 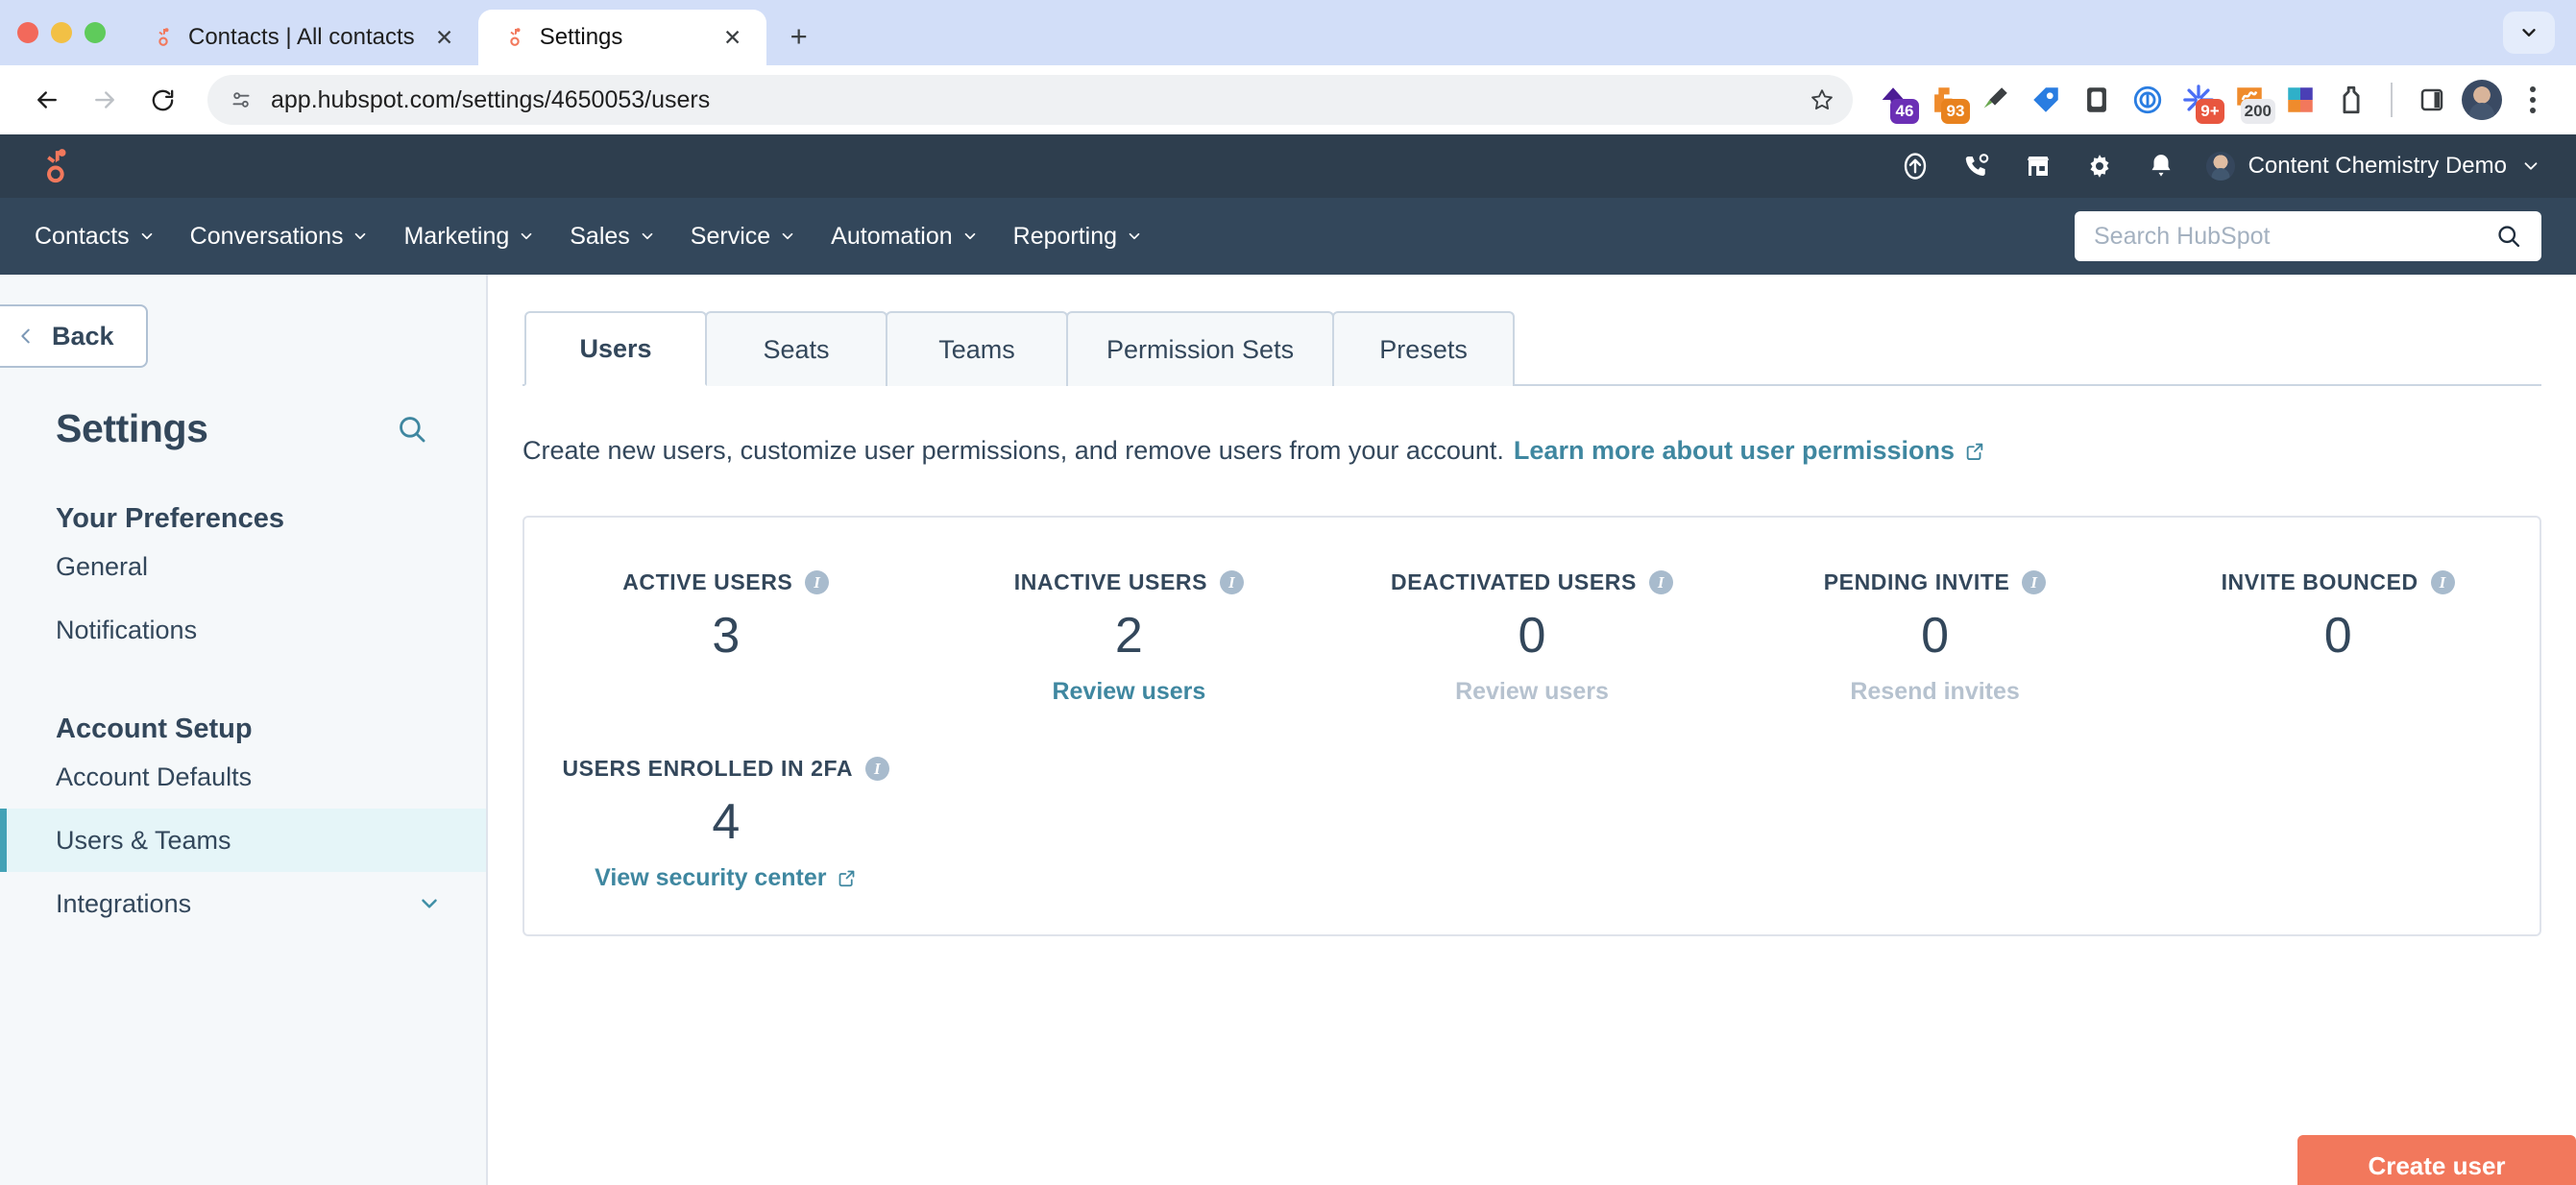 I want to click on create-user-button: Create user, so click(x=2437, y=1160).